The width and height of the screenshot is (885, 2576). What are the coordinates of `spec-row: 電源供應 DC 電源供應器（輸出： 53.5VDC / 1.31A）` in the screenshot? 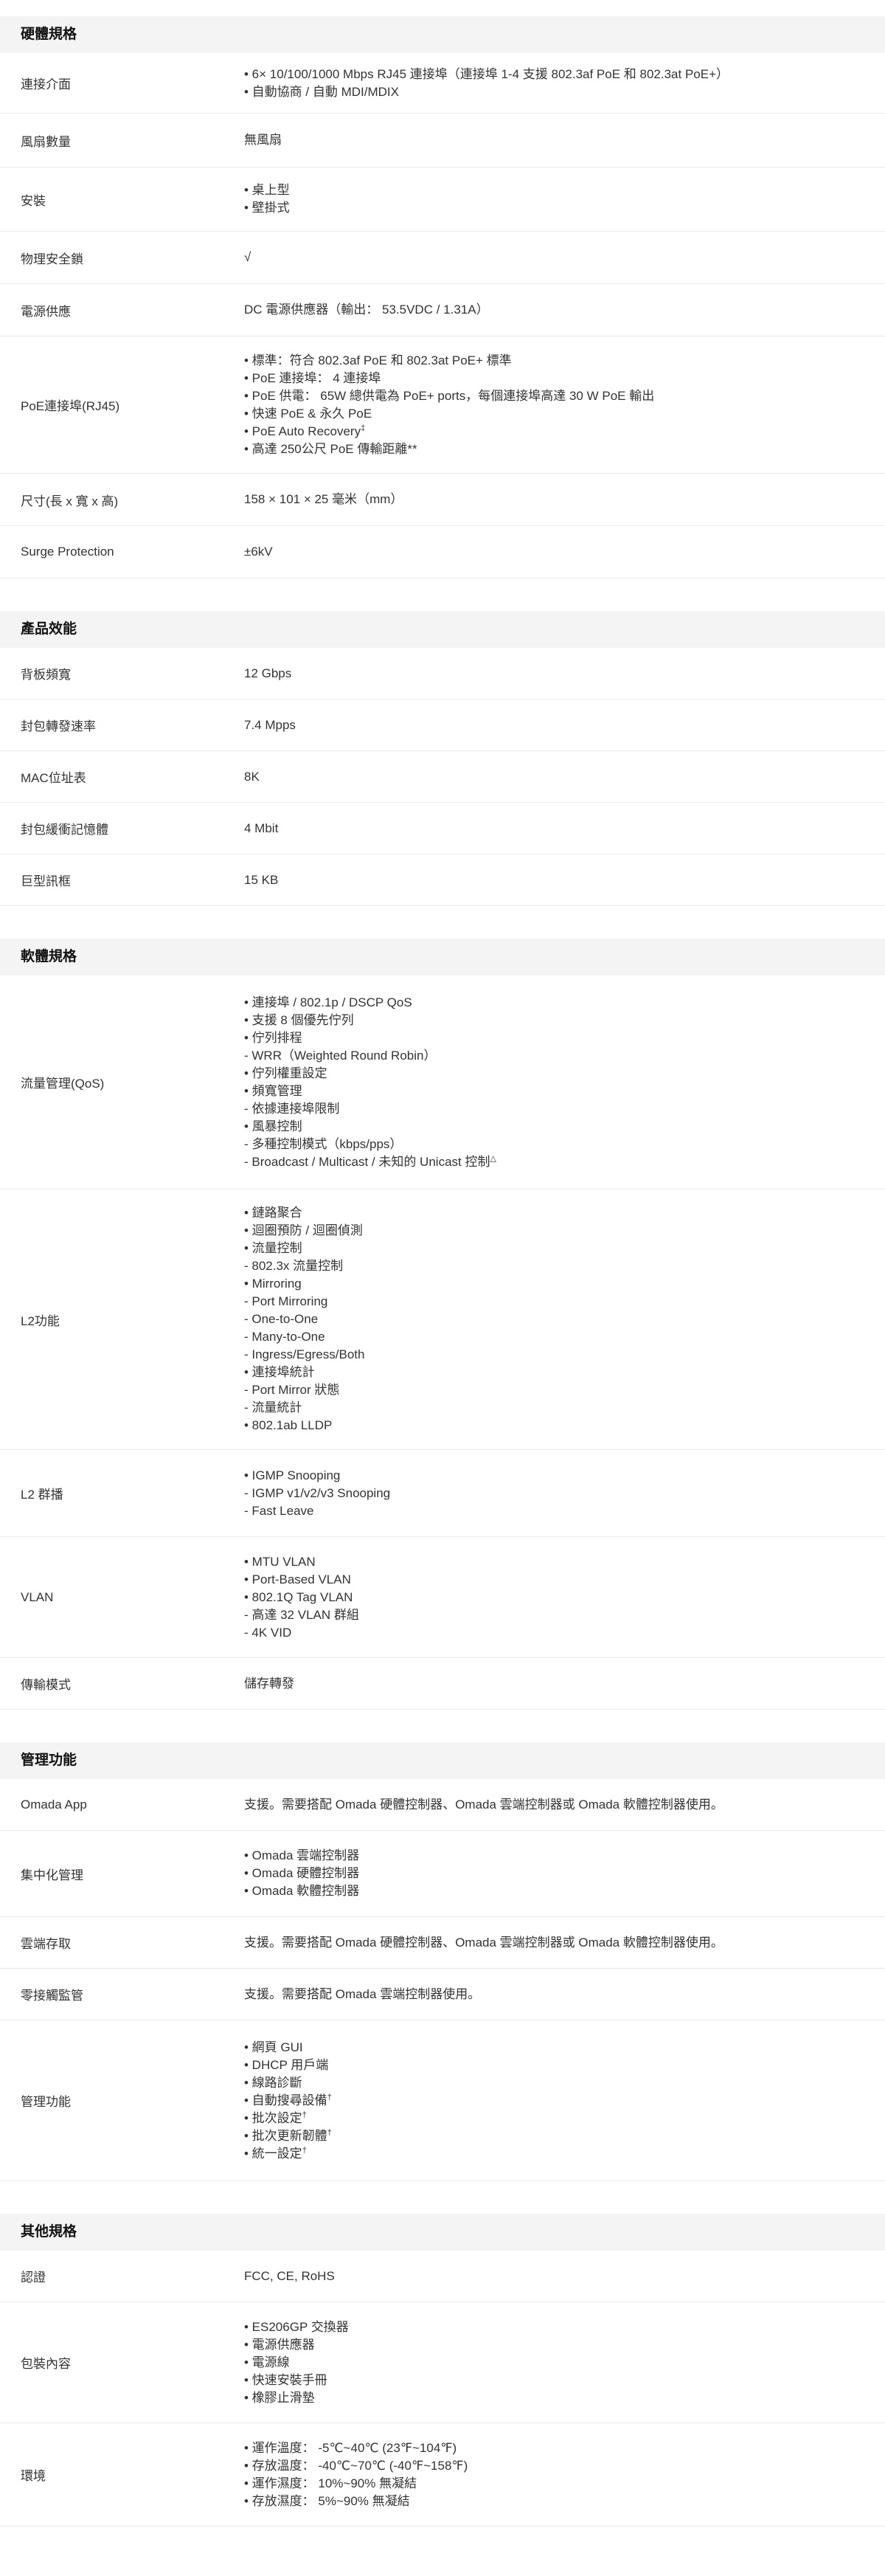 It's located at (442, 310).